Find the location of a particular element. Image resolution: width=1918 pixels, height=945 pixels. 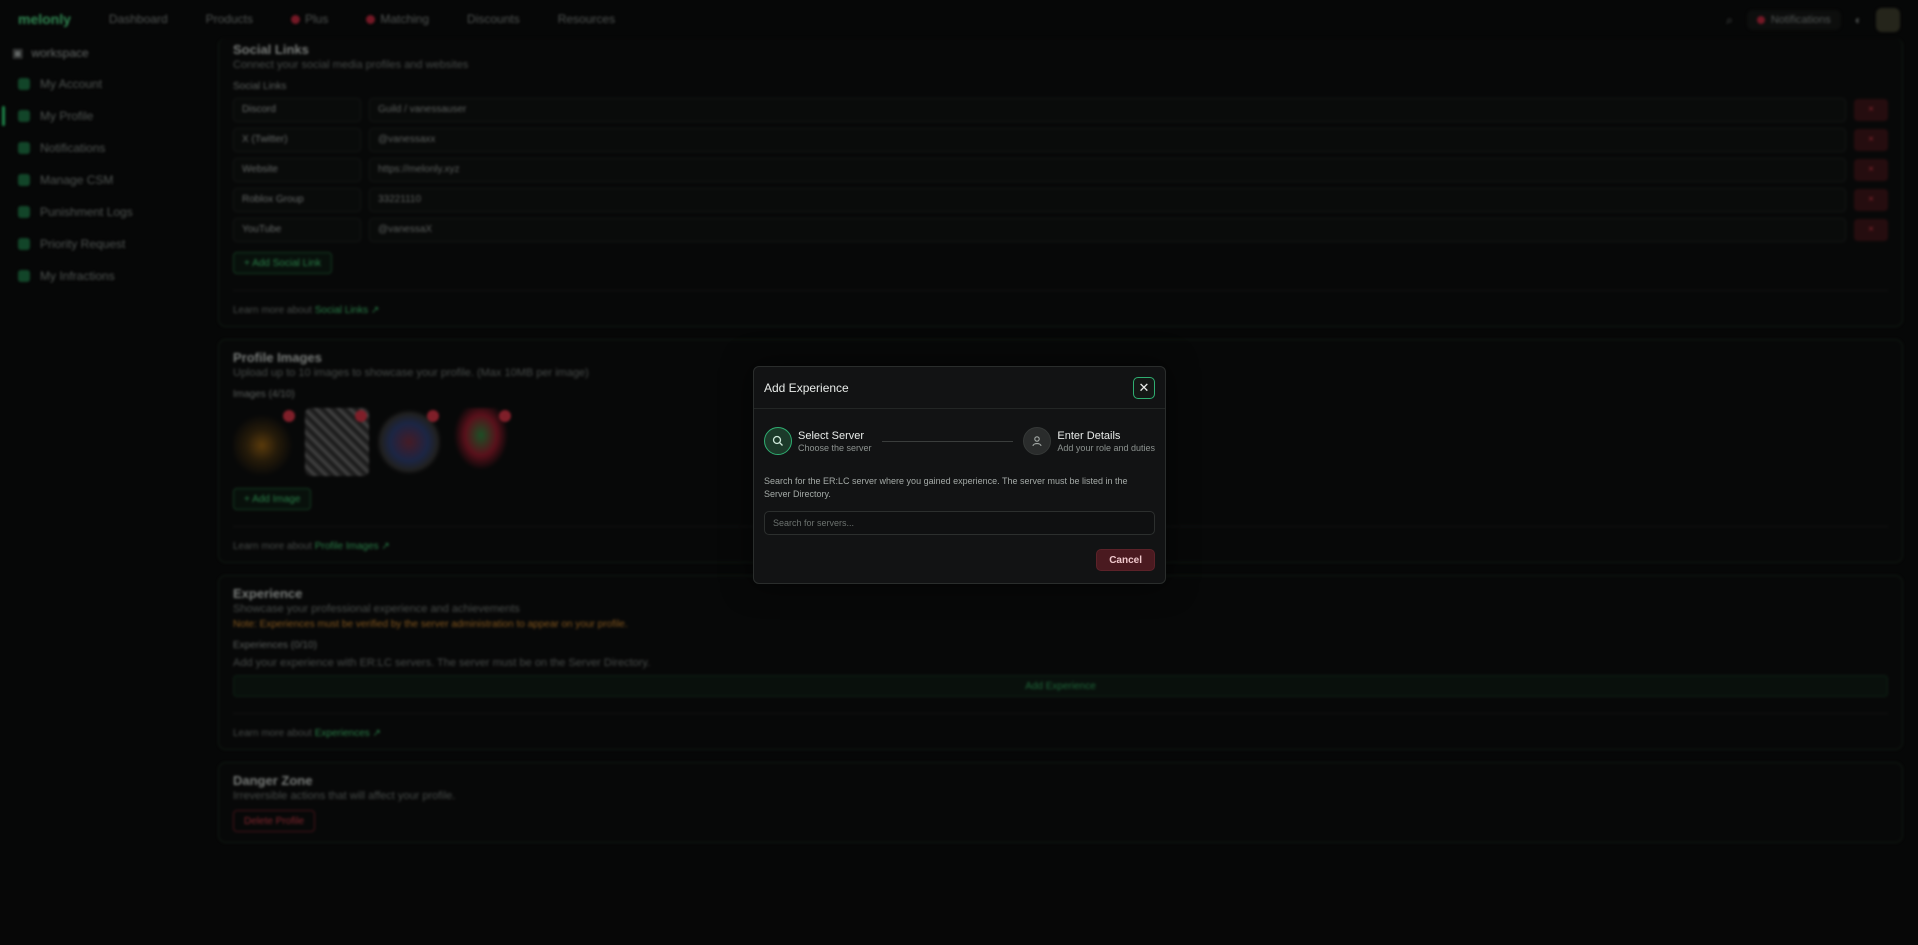

step-enter-details: Enter Details Add your role and duties is located at coordinates (1089, 441).